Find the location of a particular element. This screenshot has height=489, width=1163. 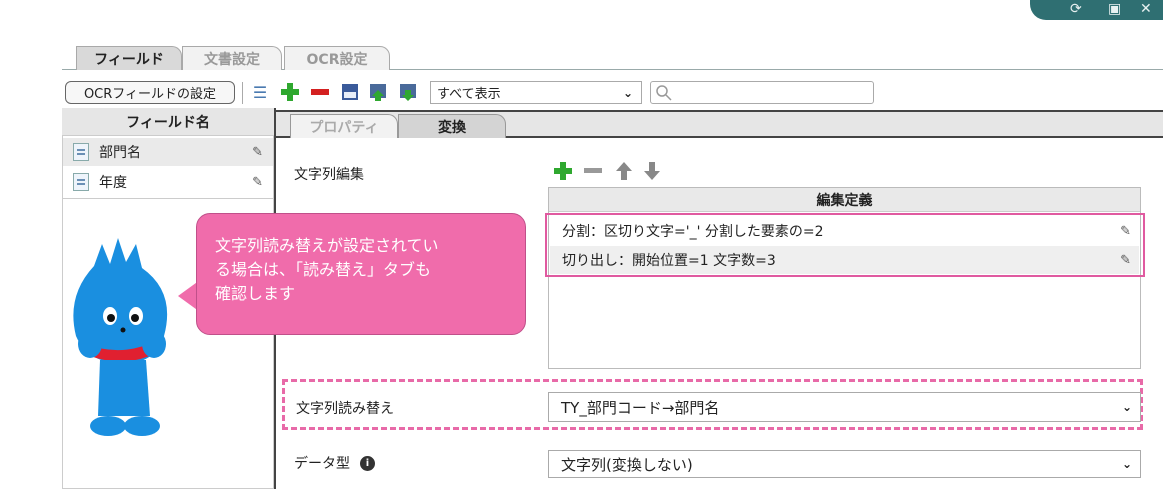

refresh-icon: ⟳ is located at coordinates (1076, 9).